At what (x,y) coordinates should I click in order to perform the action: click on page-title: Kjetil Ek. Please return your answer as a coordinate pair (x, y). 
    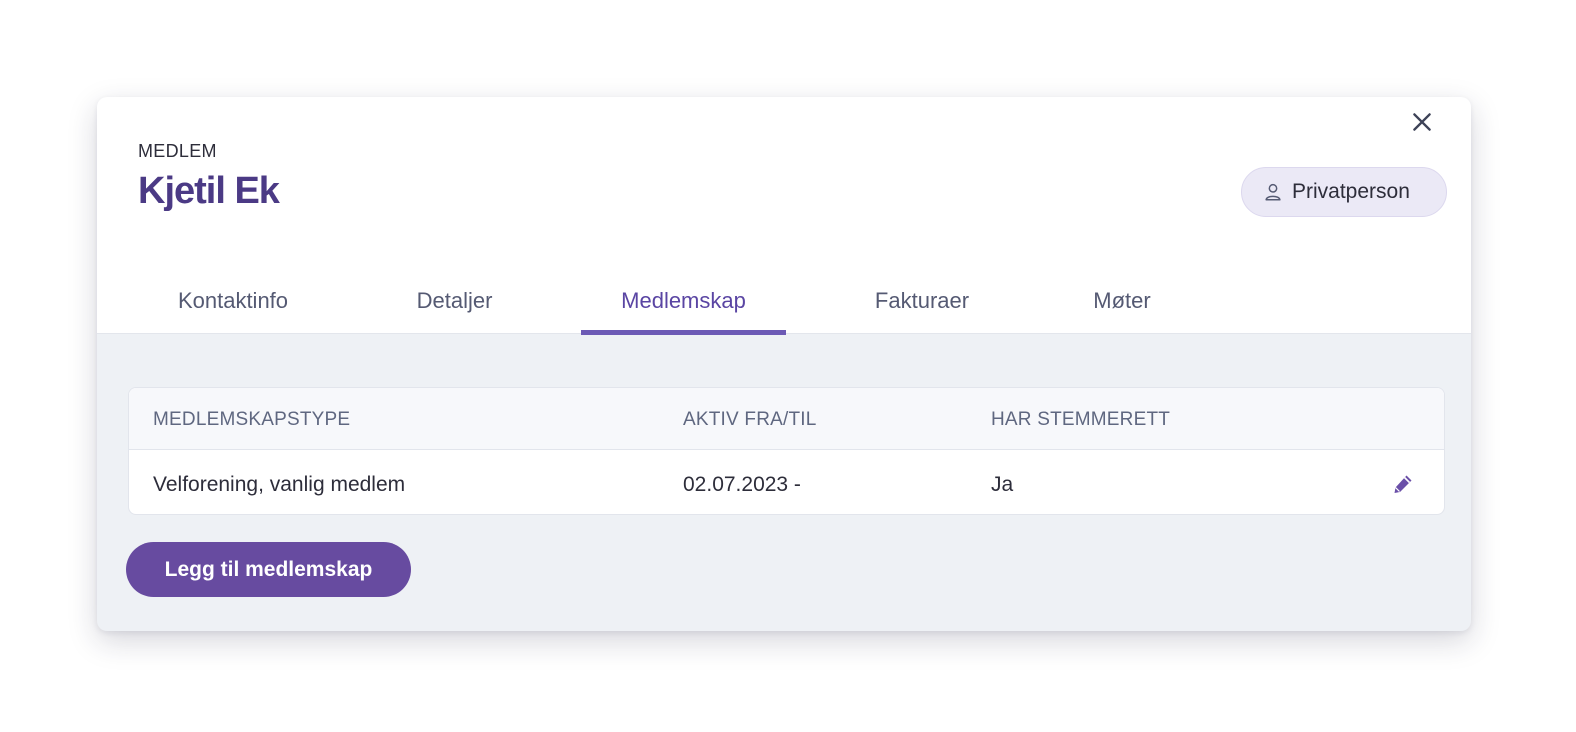
    Looking at the image, I should click on (209, 191).